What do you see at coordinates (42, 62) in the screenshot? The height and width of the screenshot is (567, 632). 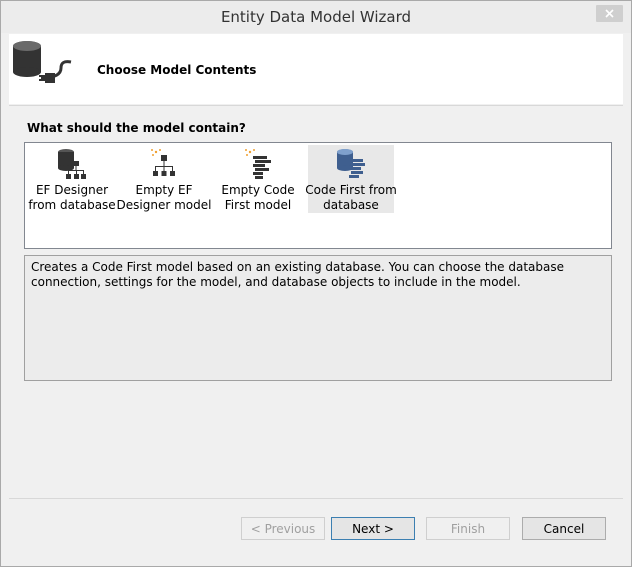 I see `database-plug-icon` at bounding box center [42, 62].